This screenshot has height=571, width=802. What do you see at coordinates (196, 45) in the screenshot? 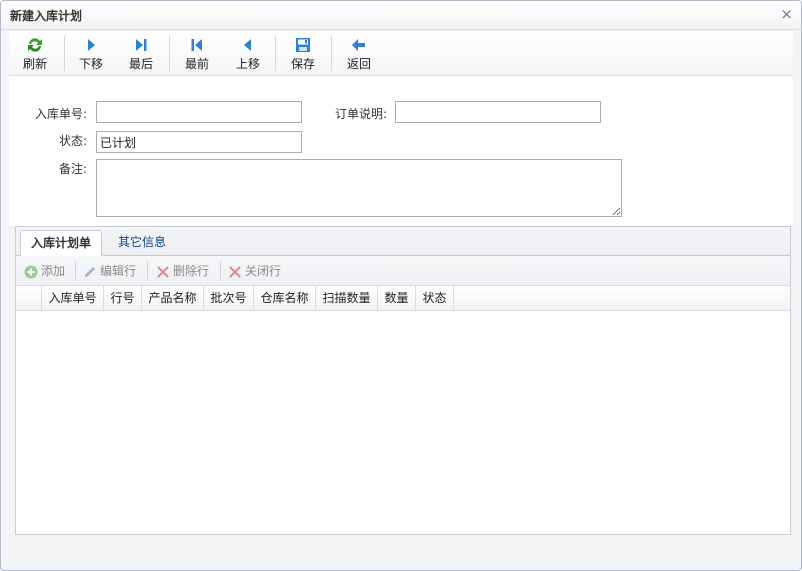
I see `skip-first-icon` at bounding box center [196, 45].